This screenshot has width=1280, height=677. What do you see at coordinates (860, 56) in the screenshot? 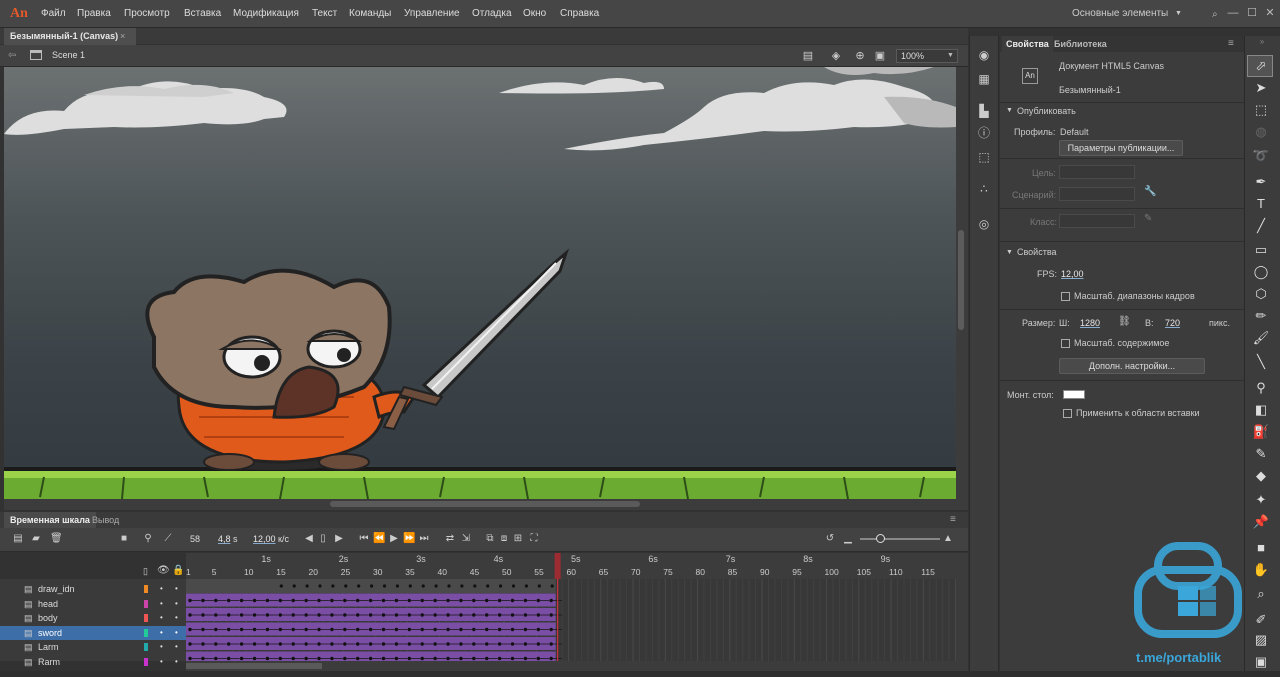
I see `center-stage-icon: ⊕` at bounding box center [860, 56].